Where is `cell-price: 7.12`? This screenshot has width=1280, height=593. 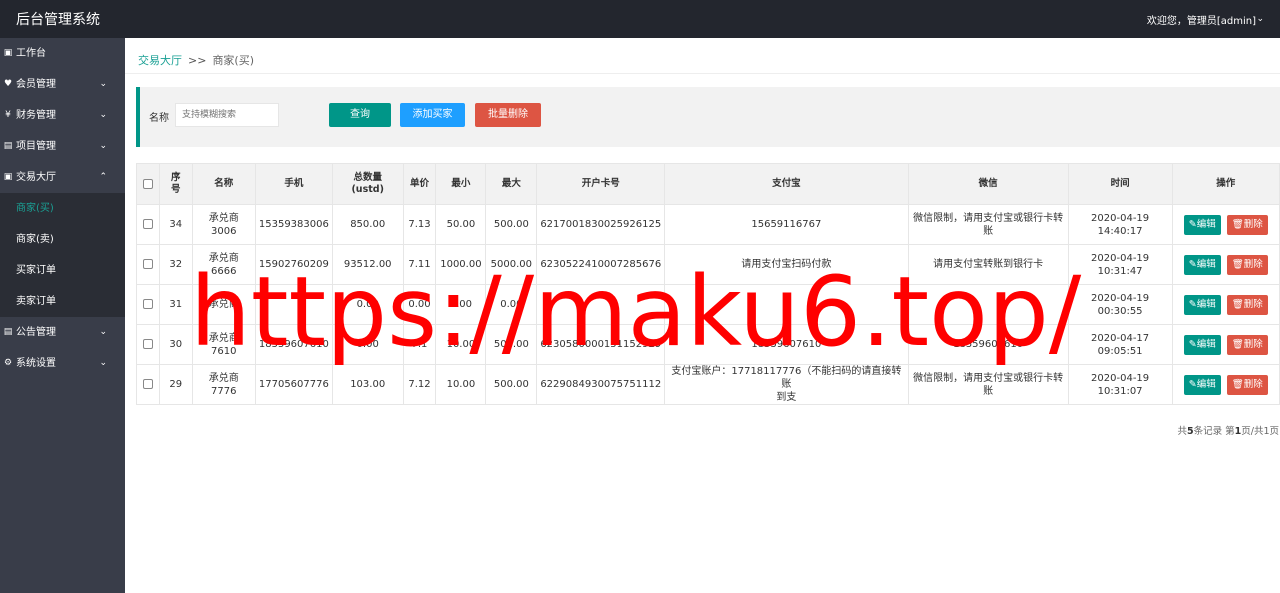 cell-price: 7.12 is located at coordinates (419, 384).